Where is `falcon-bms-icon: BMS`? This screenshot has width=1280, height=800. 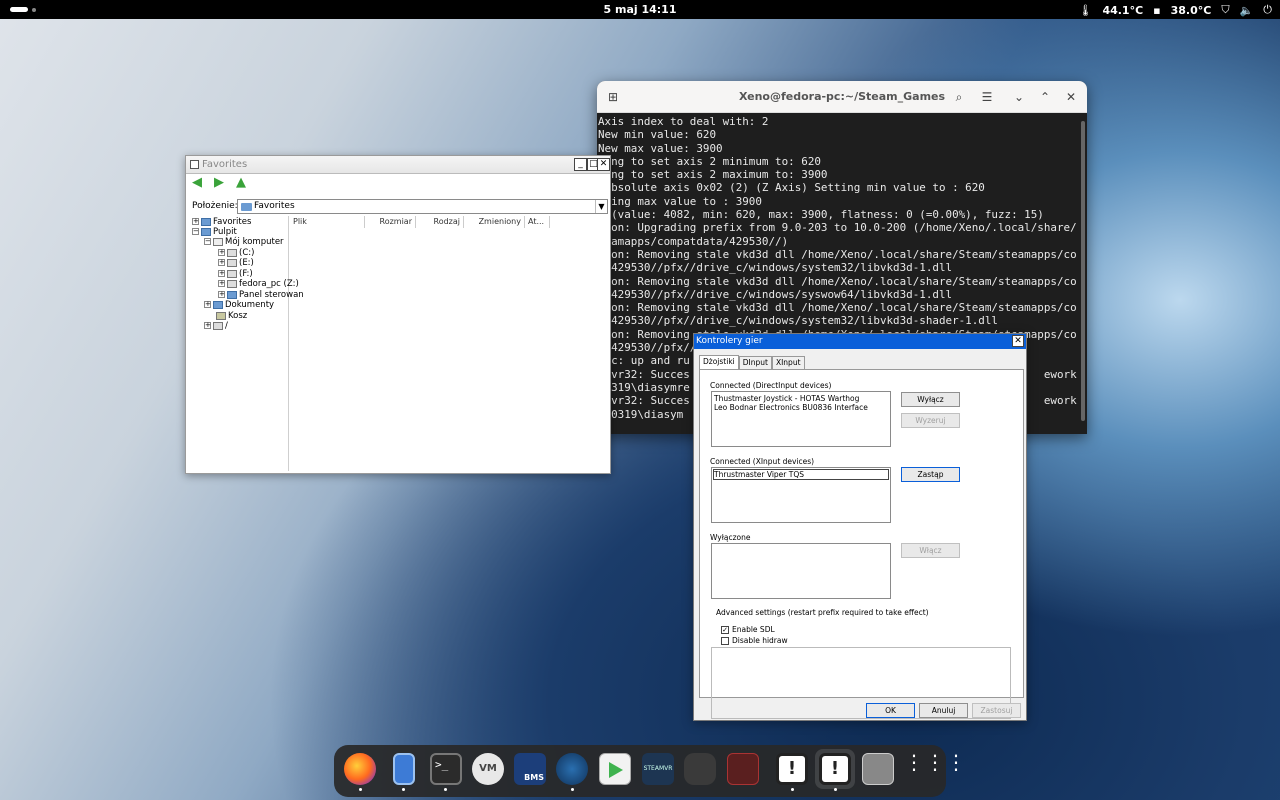
falcon-bms-icon: BMS is located at coordinates (530, 769).